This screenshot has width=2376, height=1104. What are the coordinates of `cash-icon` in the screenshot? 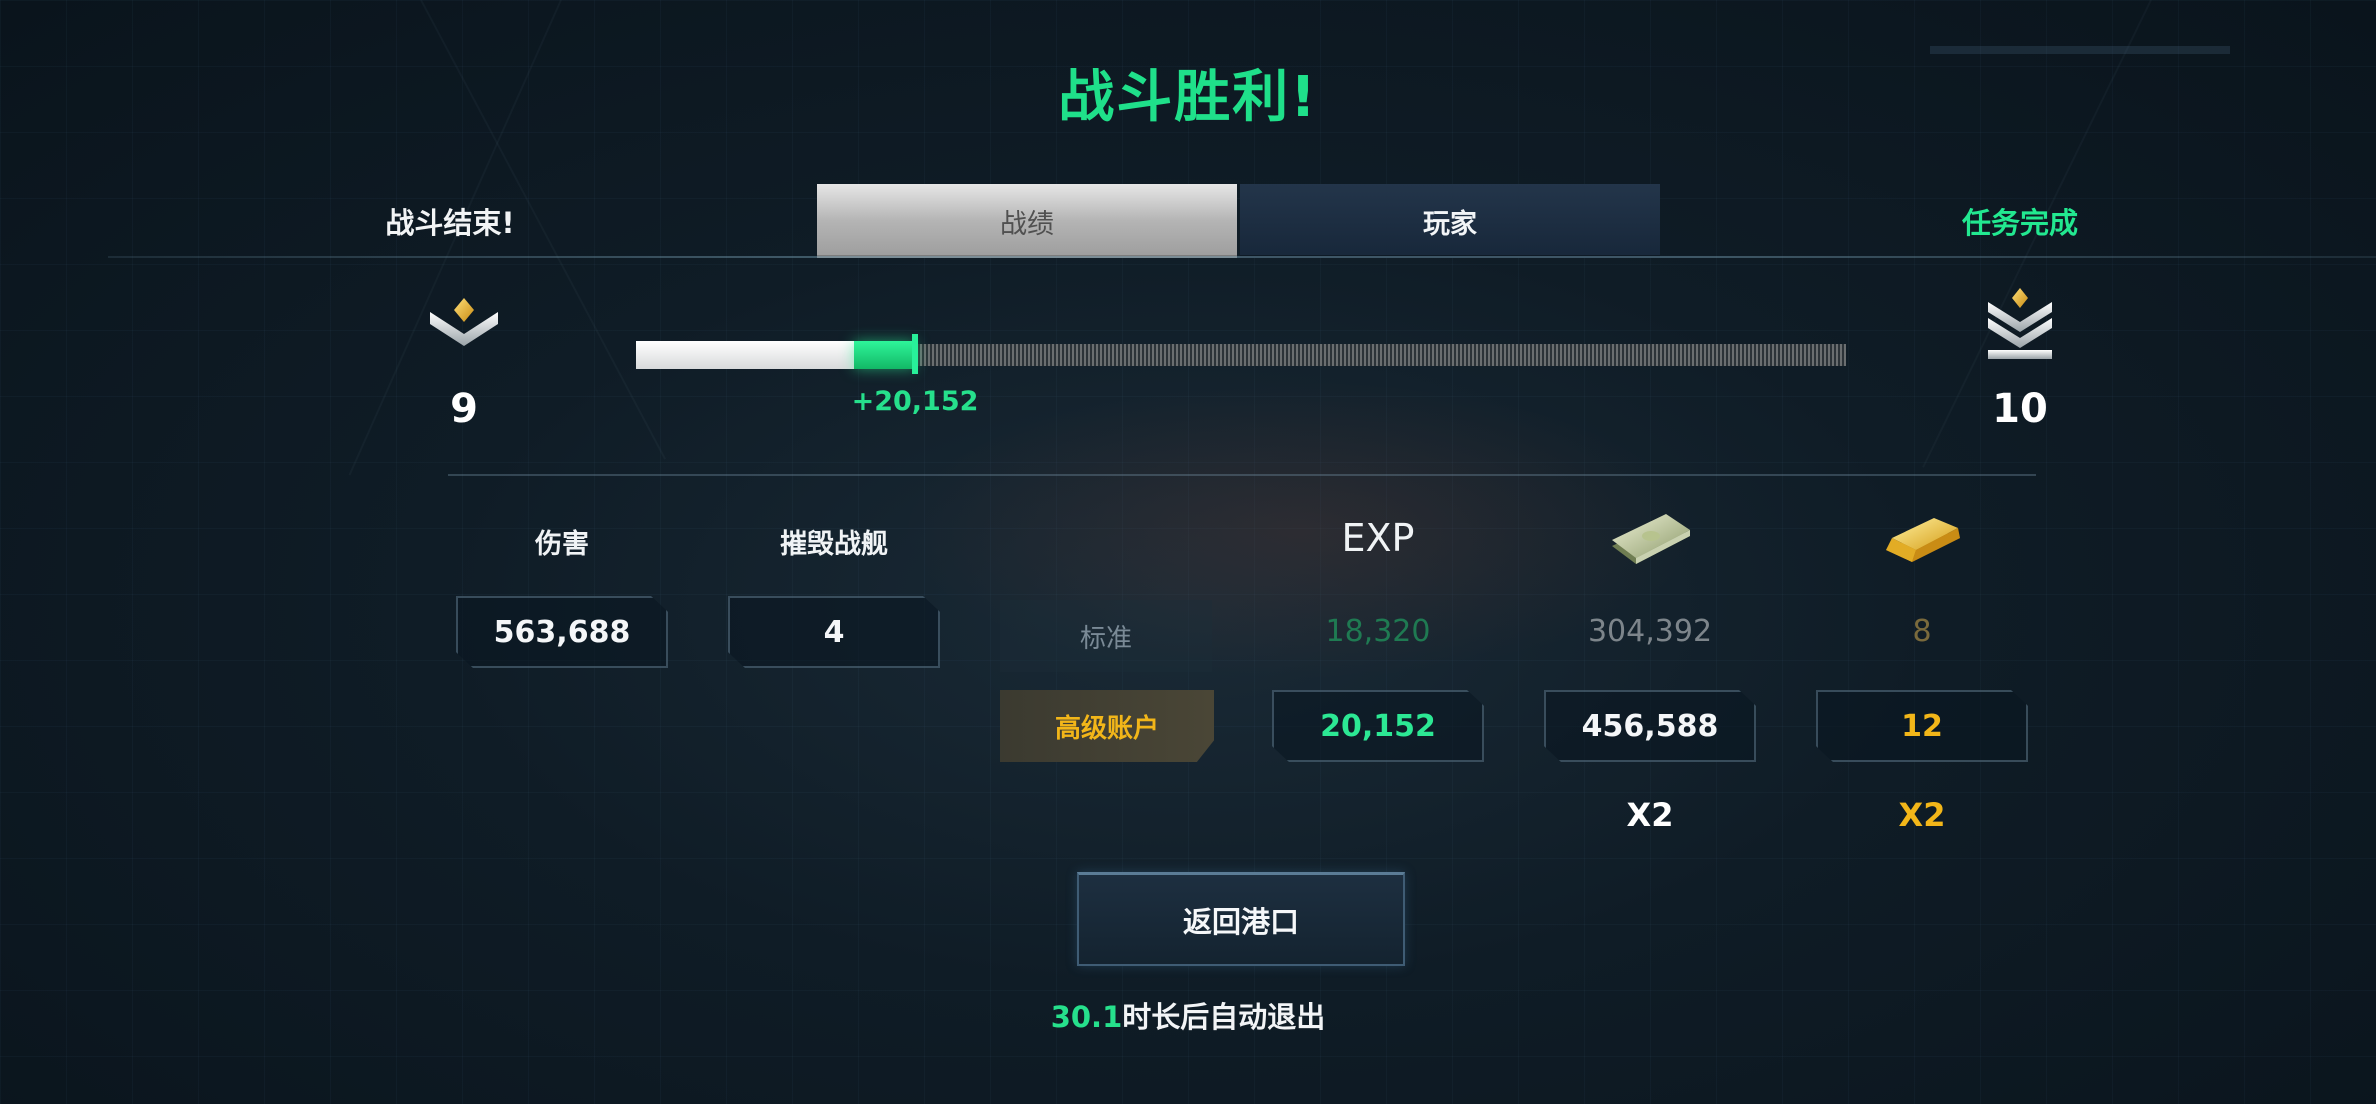 It's located at (1651, 541).